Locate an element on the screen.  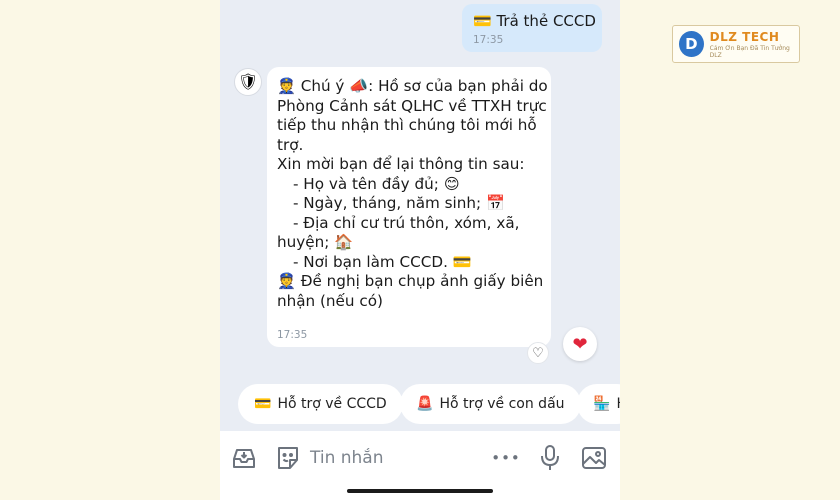
message-line: - Nơi bạn làm CCCD. 💳 is located at coordinates (382, 261).